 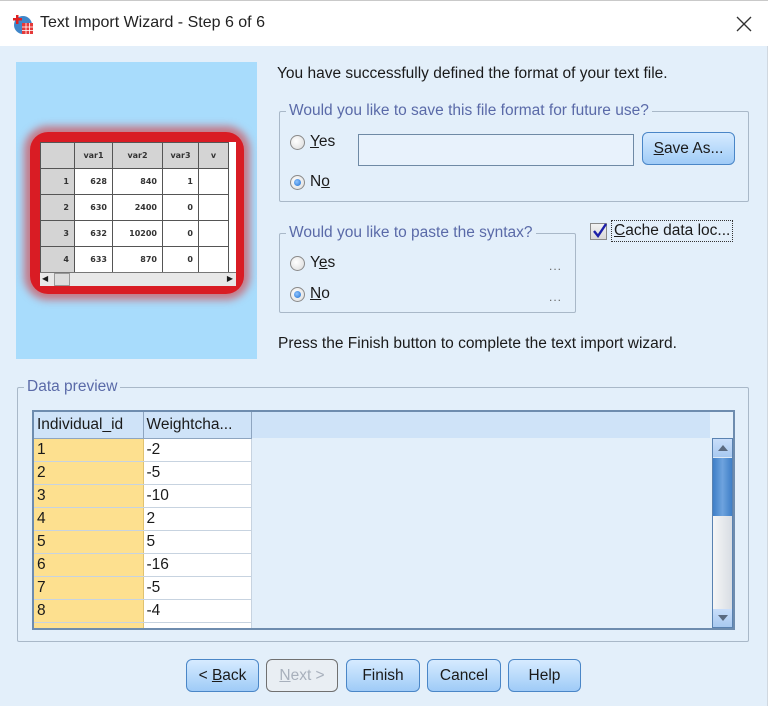 I want to click on close-icon, so click(x=744, y=24).